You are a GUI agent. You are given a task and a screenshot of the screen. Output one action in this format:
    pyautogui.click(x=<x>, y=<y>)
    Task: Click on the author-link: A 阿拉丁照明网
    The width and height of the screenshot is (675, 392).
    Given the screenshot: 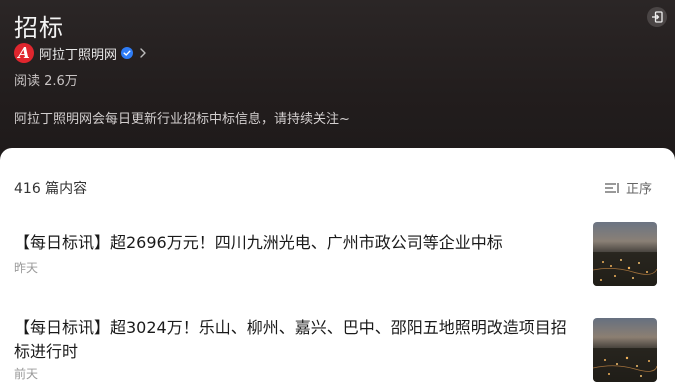 What is the action you would take?
    pyautogui.click(x=80, y=53)
    